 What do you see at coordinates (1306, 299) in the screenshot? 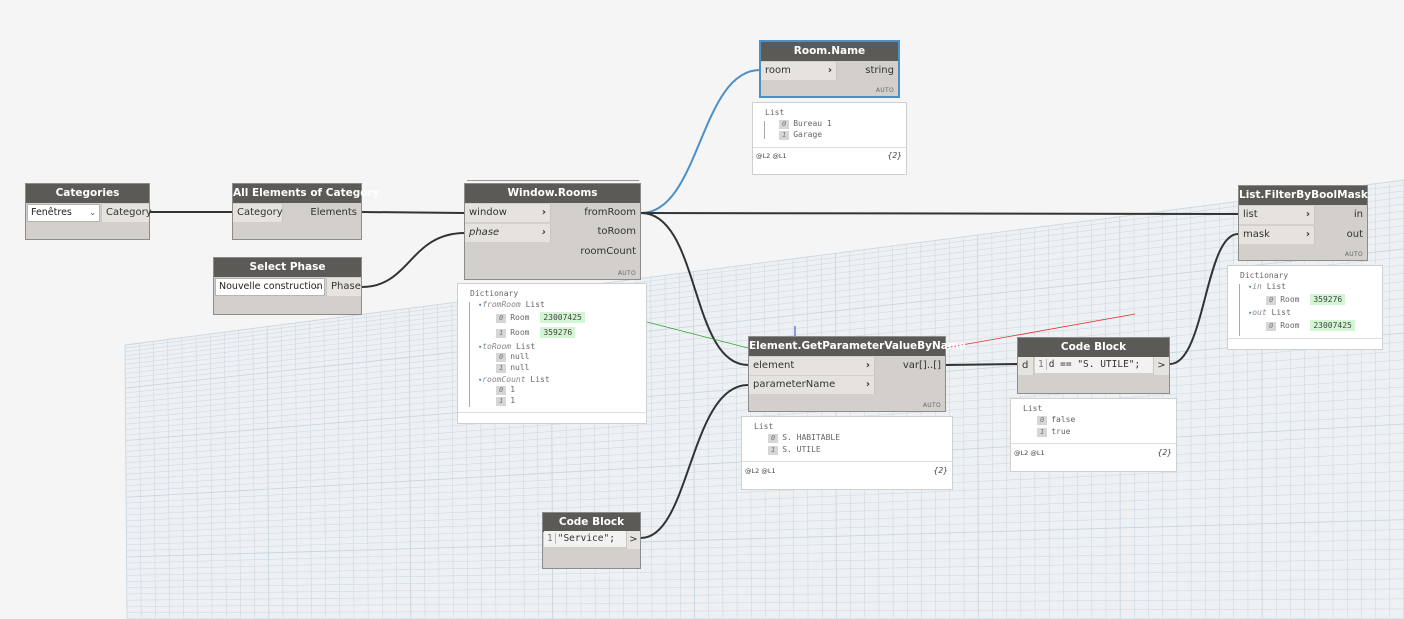
I see `preview-item: 0 Room 359276` at bounding box center [1306, 299].